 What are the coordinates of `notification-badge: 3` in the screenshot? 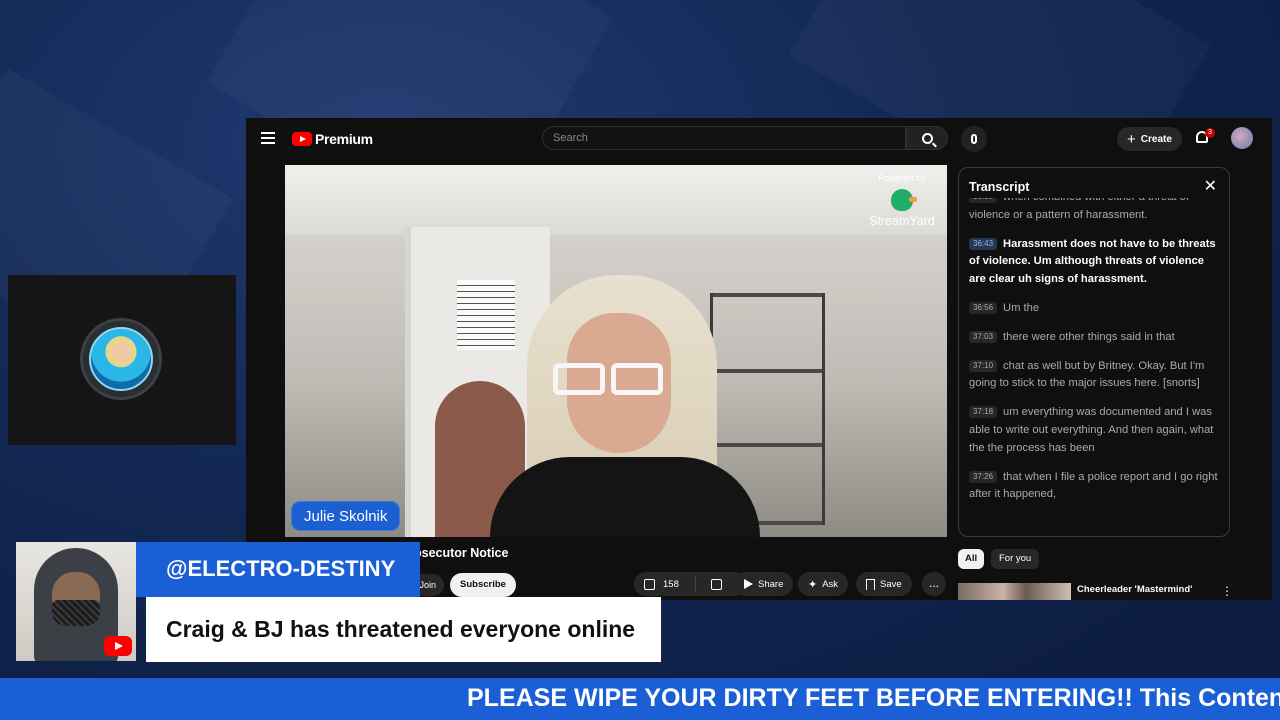 It's located at (1210, 133).